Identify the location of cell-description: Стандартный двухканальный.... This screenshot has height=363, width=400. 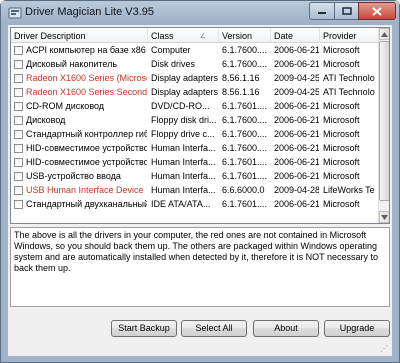
(86, 204).